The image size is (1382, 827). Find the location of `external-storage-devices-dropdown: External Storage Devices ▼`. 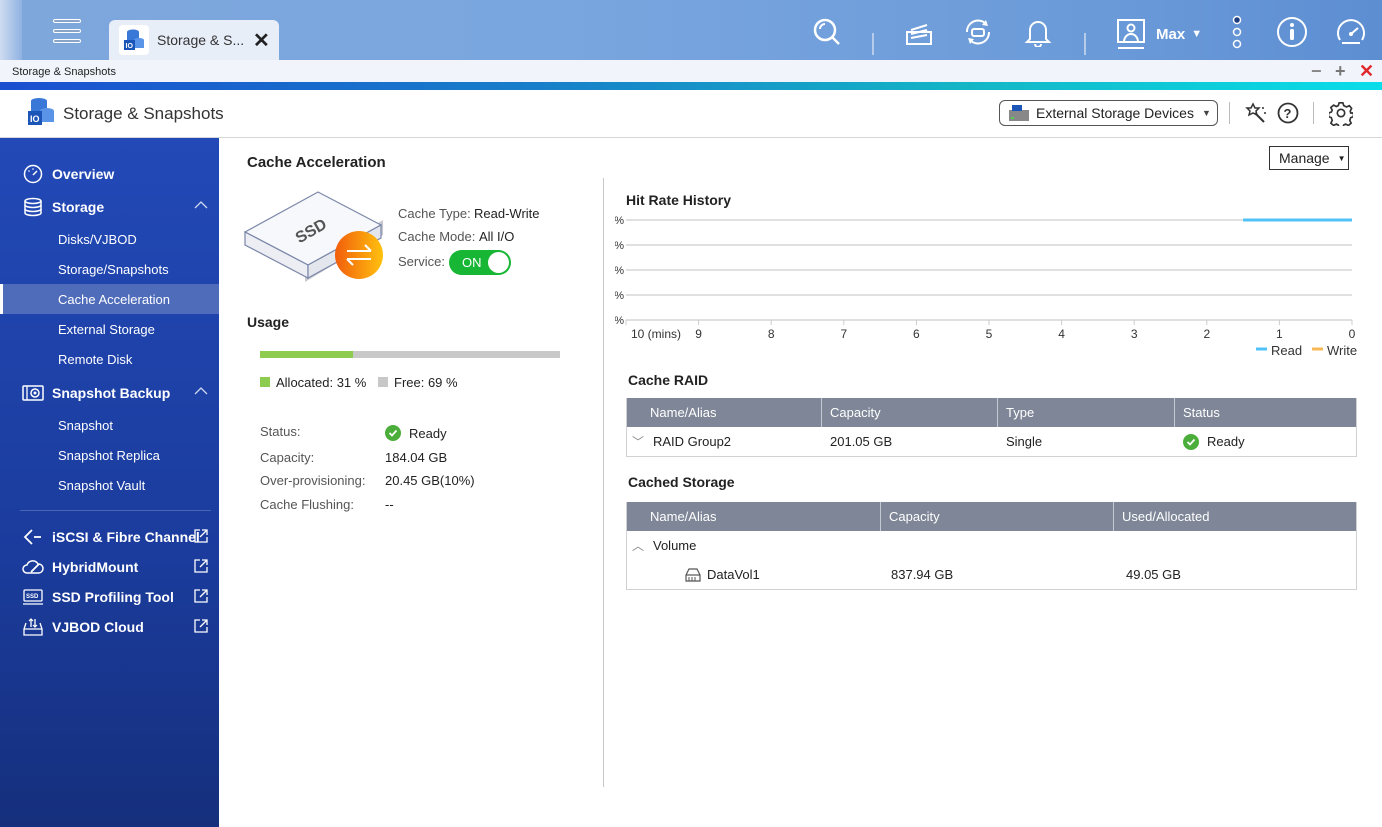

external-storage-devices-dropdown: External Storage Devices ▼ is located at coordinates (1108, 113).